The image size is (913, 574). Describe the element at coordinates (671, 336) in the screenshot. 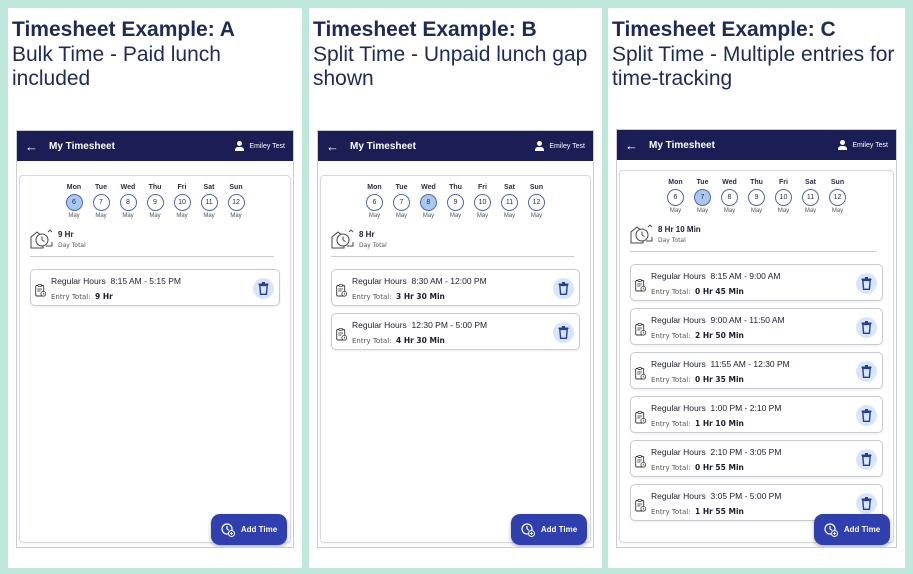

I see `entry-total-label: Entry Total:` at that location.